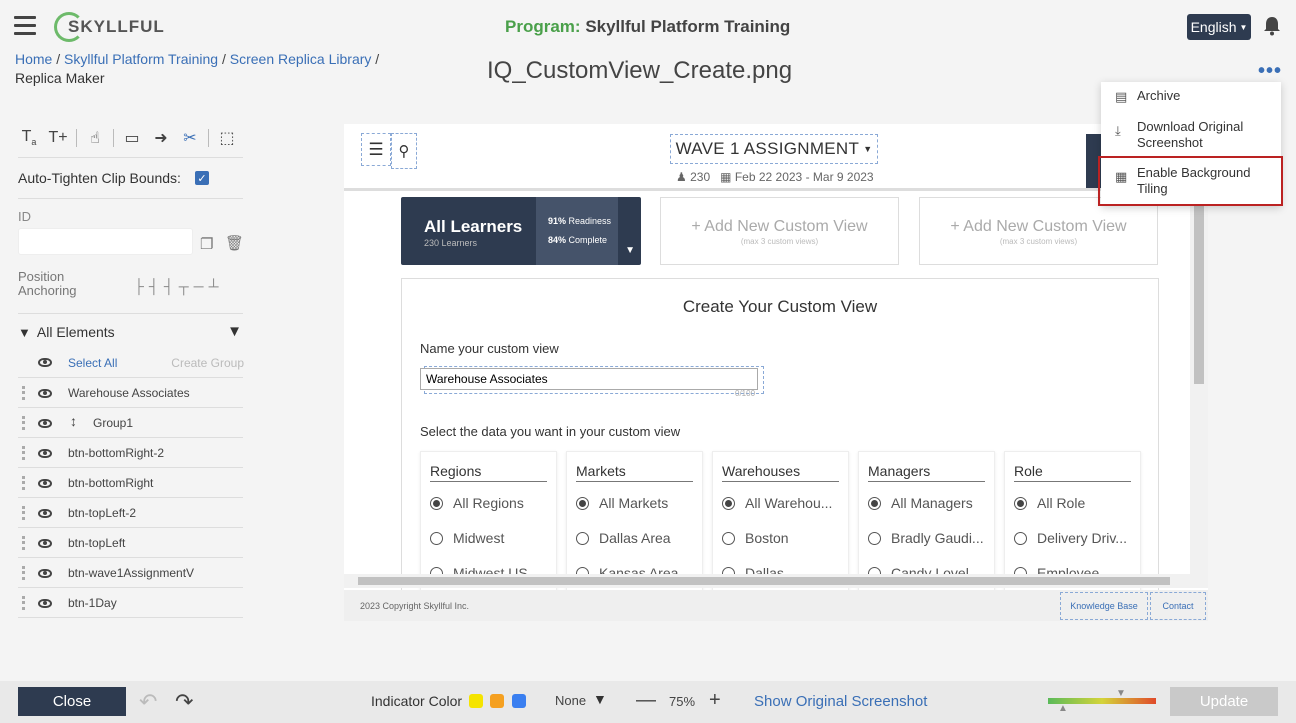 The height and width of the screenshot is (723, 1296). What do you see at coordinates (130, 483) in the screenshot?
I see `layer-item: btn-bottomRight` at bounding box center [130, 483].